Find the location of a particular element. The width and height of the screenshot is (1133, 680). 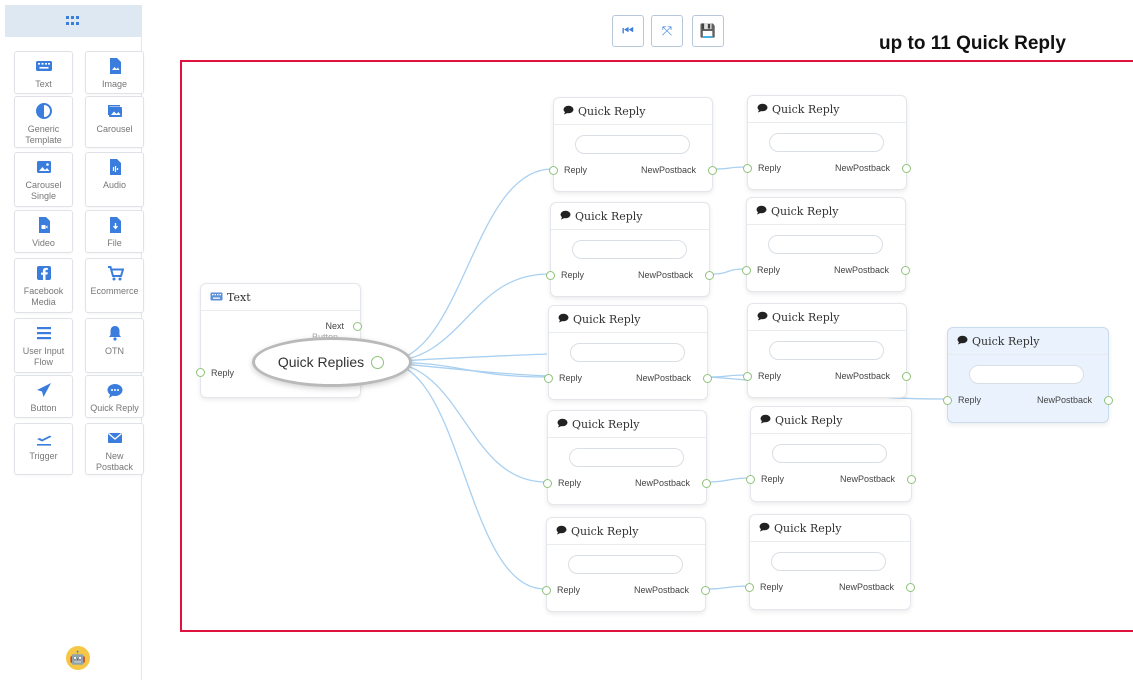

next-output-port is located at coordinates (357, 326).